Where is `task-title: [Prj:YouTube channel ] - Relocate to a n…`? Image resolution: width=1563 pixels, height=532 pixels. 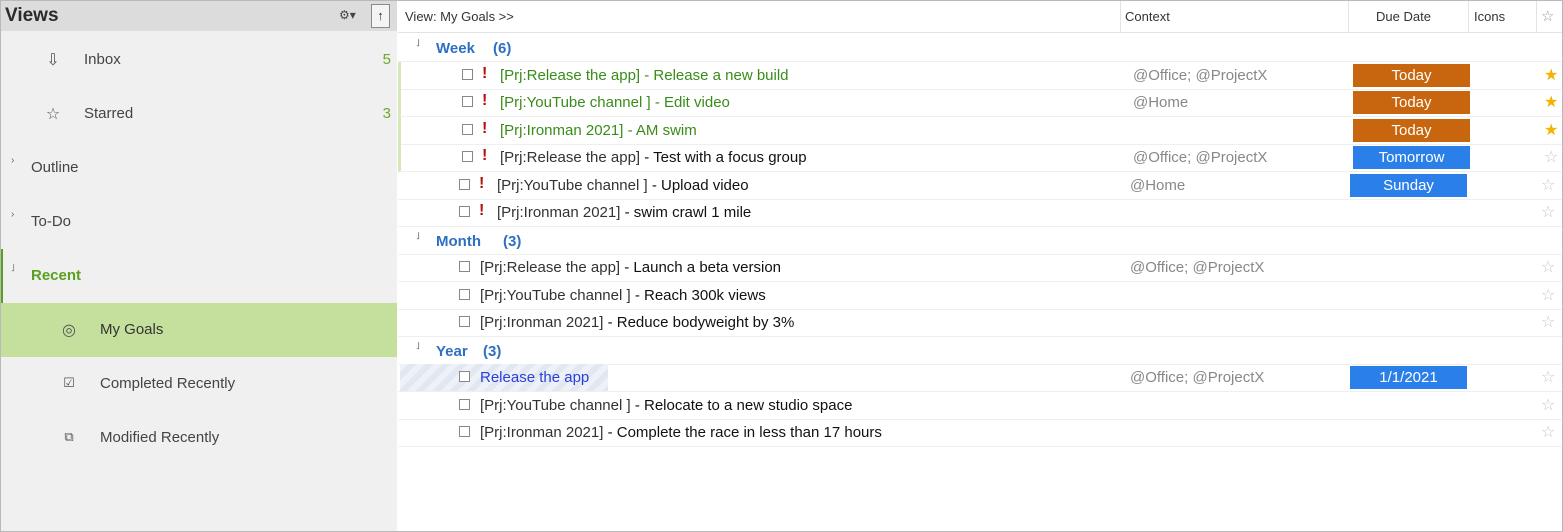 task-title: [Prj:YouTube channel ] - Relocate to a n… is located at coordinates (666, 405).